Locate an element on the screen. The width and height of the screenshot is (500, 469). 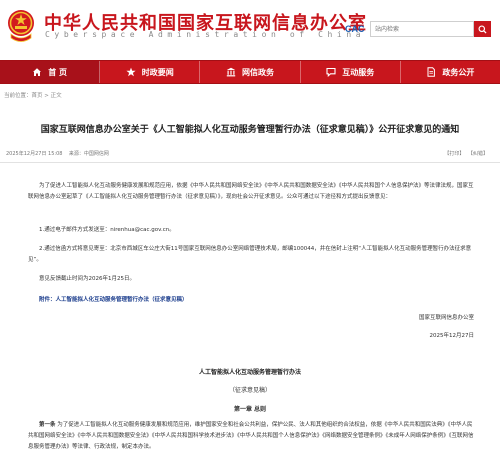
signature-date: 2025年12月27日 is located at coordinates (452, 336).